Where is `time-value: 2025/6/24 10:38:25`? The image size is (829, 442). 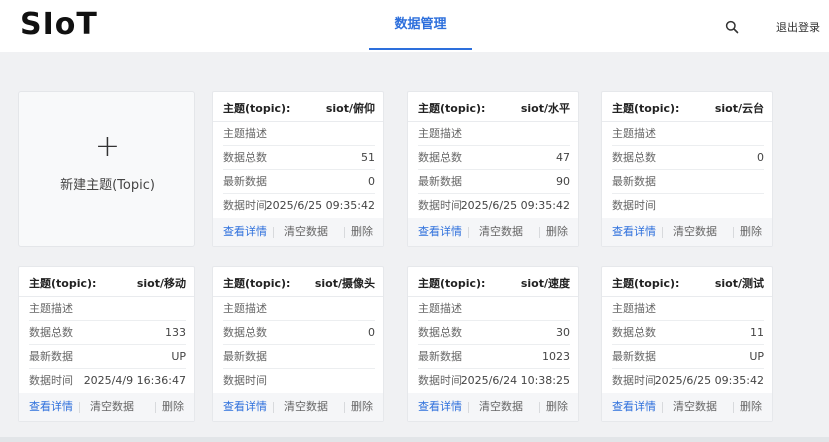 time-value: 2025/6/24 10:38:25 is located at coordinates (515, 380).